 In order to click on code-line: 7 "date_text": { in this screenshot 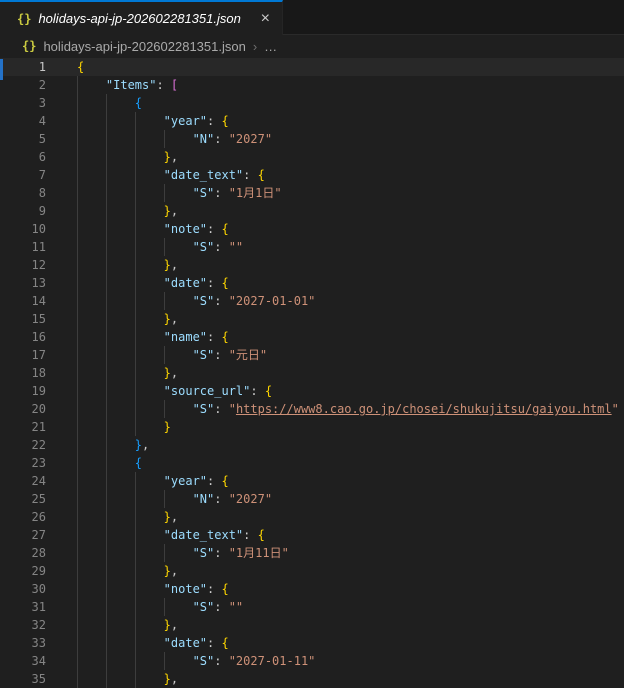, I will do `click(312, 175)`.